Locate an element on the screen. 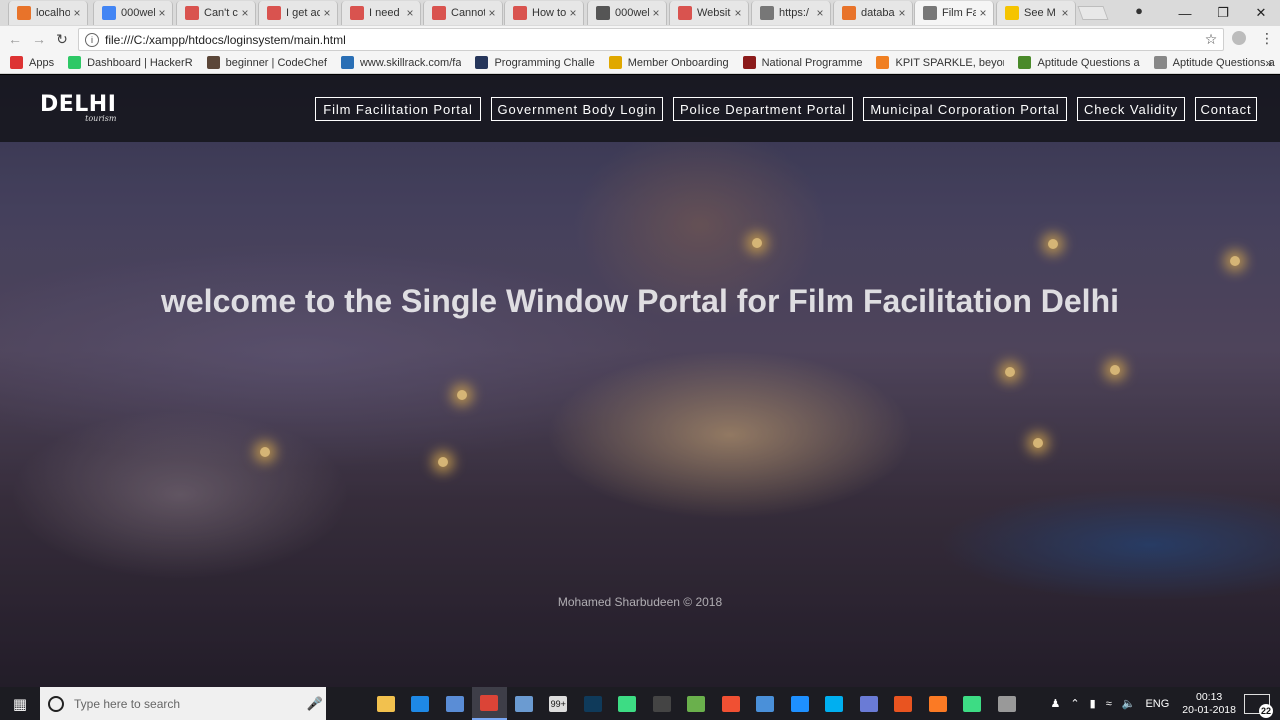 Image resolution: width=1280 pixels, height=720 pixels. browser-tab: Cannot × is located at coordinates (463, 13).